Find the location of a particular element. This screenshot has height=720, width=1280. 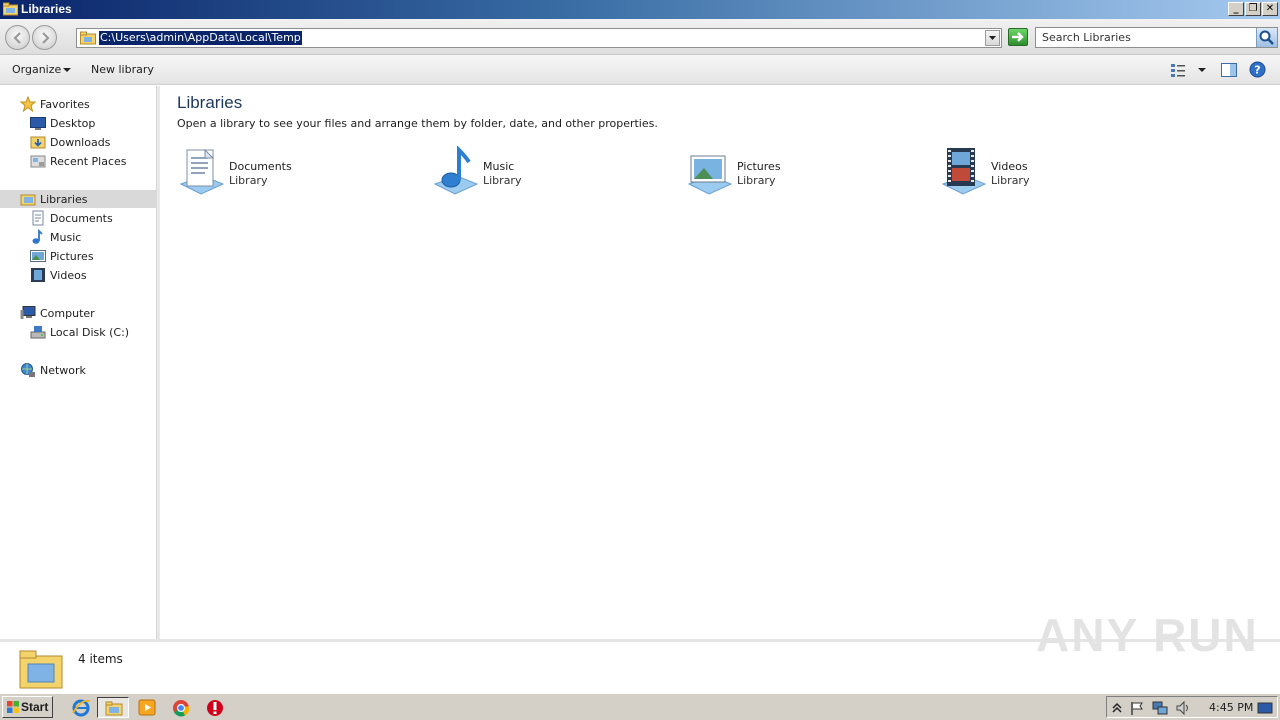

windows-explorer-taskbar-button is located at coordinates (113, 707).